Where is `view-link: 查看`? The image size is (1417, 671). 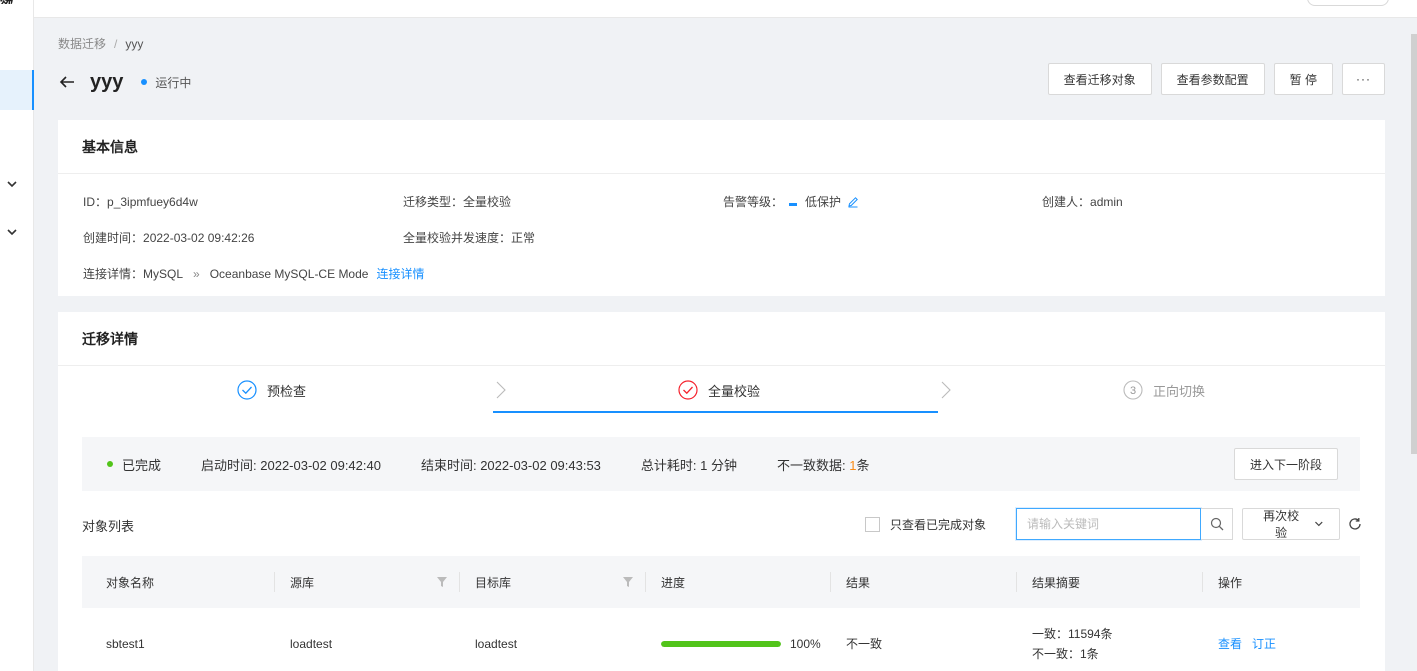 view-link: 查看 is located at coordinates (1230, 644).